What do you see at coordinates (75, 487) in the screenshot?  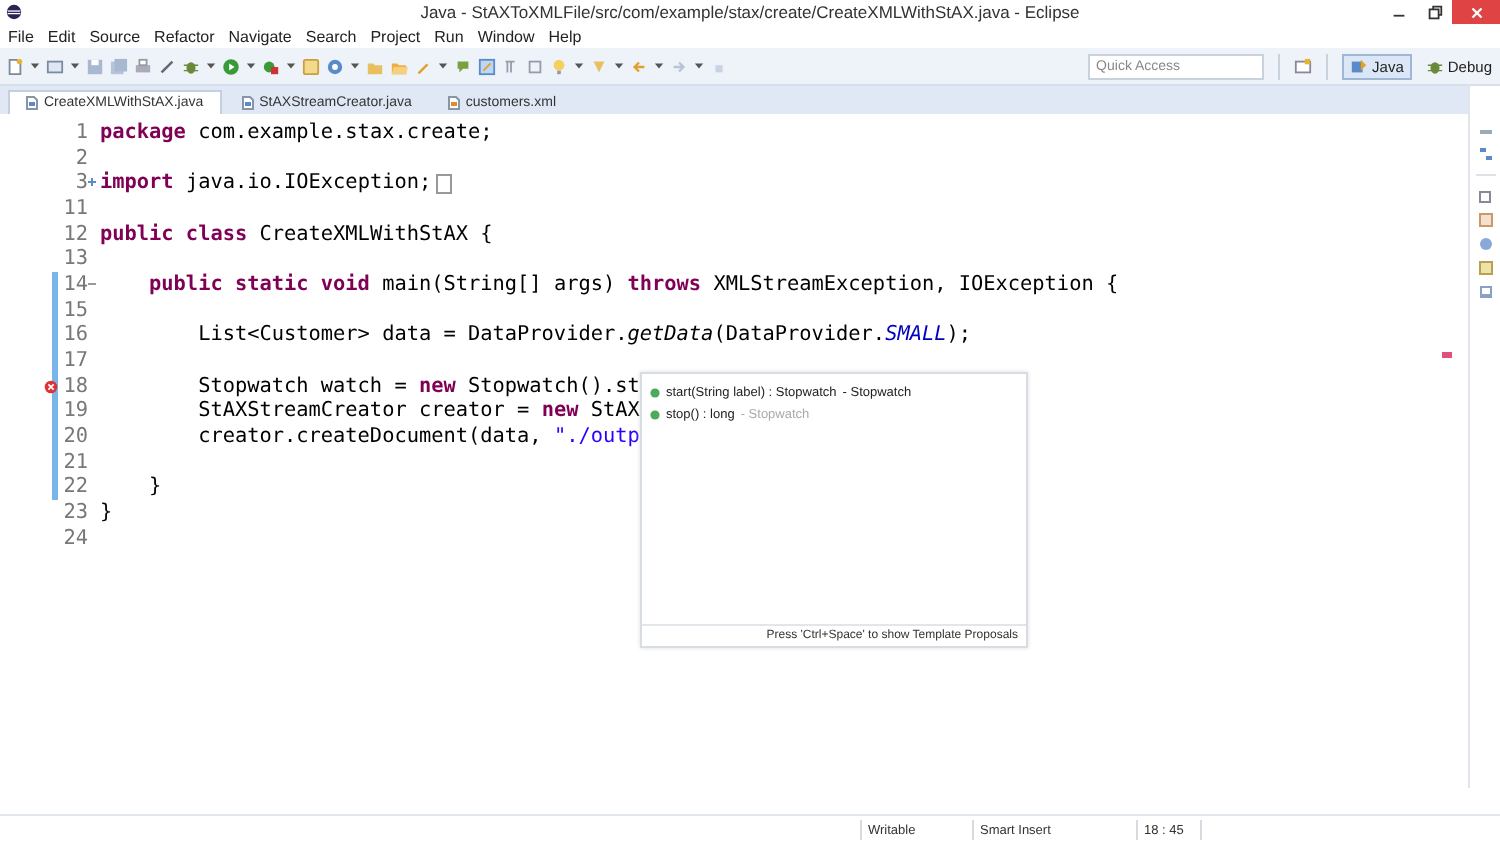 I see `line-number: 22` at bounding box center [75, 487].